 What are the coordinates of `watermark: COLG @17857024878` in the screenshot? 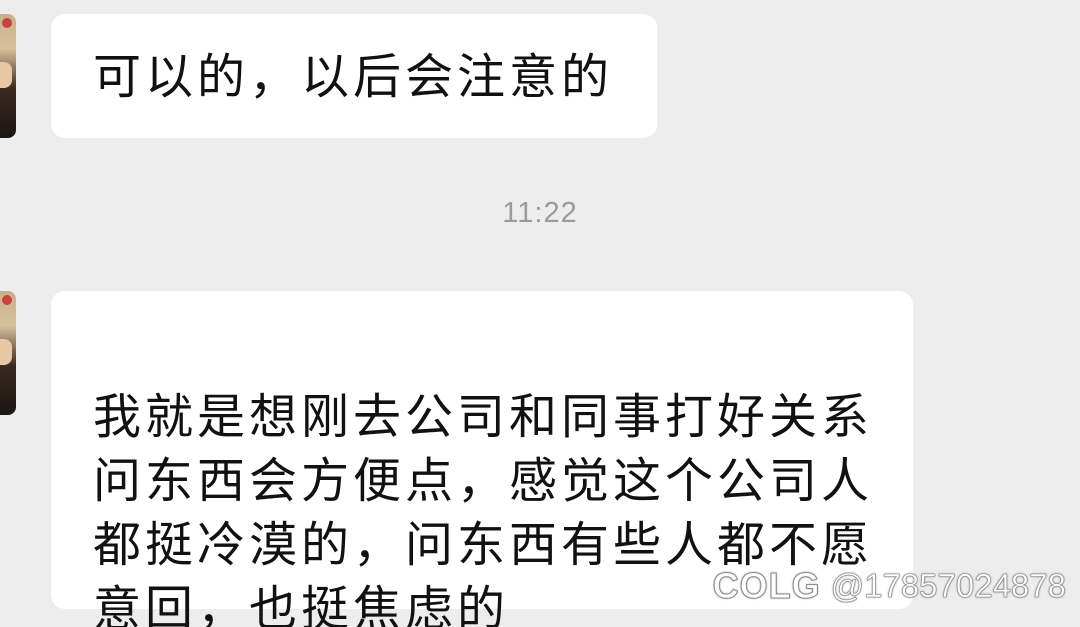 It's located at (889, 586).